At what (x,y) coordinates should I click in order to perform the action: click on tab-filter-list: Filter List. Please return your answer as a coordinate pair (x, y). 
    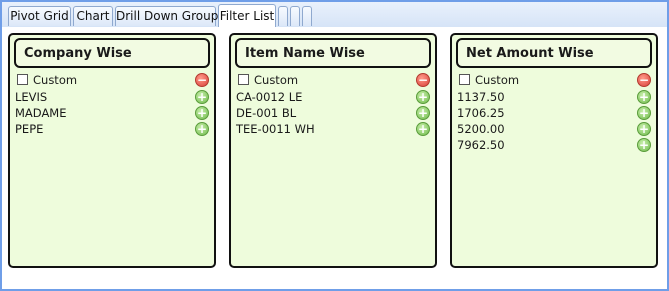
    Looking at the image, I should click on (247, 16).